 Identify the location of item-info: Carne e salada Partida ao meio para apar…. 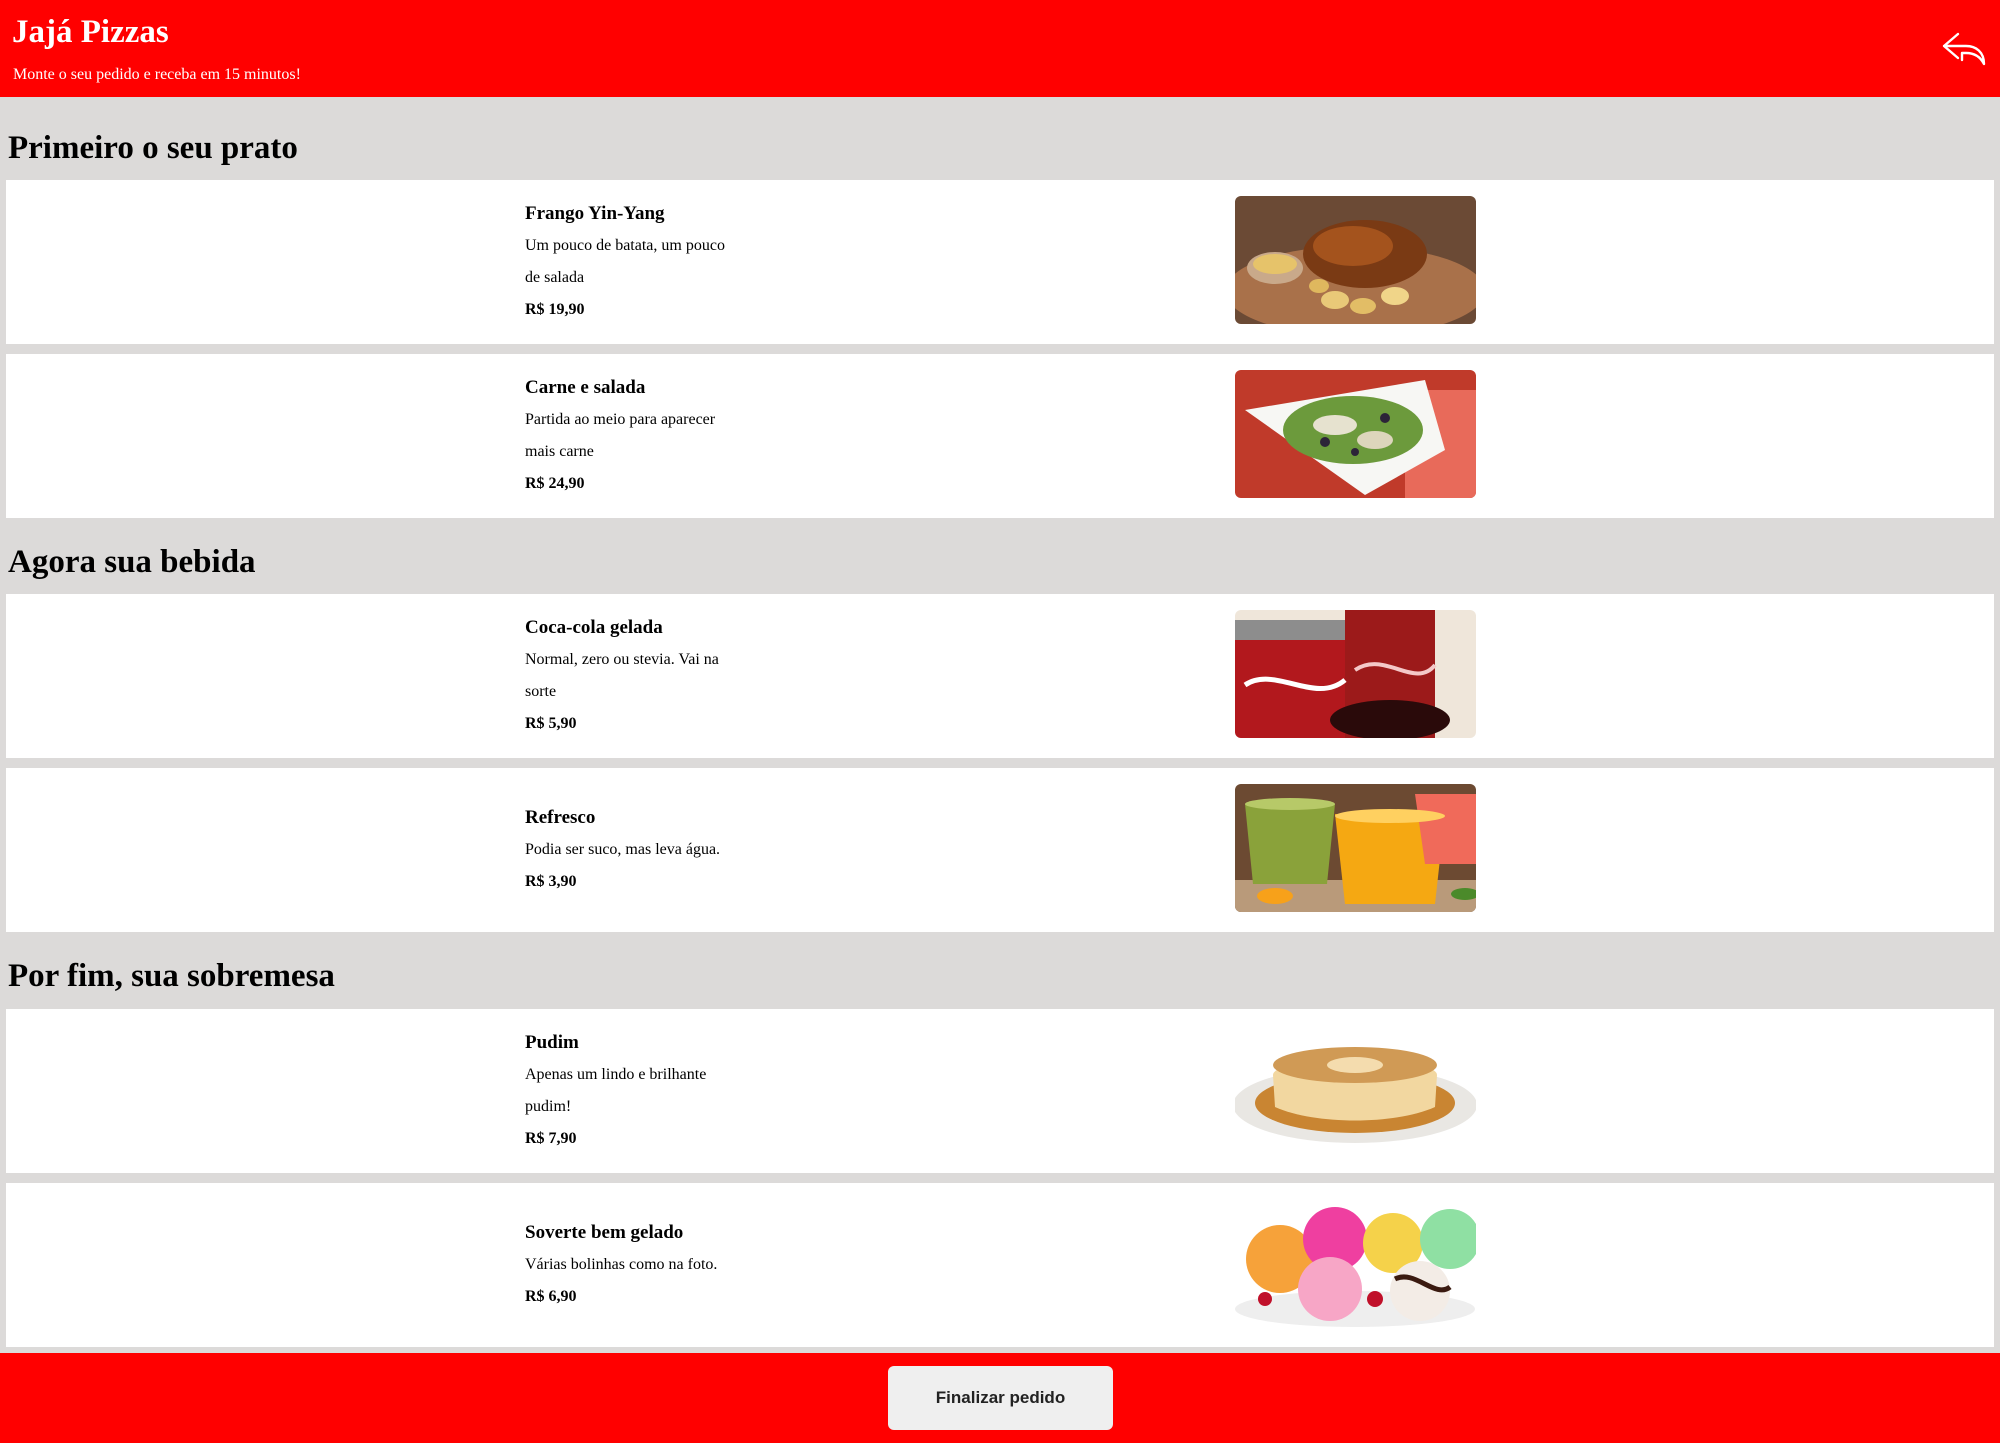
(645, 436).